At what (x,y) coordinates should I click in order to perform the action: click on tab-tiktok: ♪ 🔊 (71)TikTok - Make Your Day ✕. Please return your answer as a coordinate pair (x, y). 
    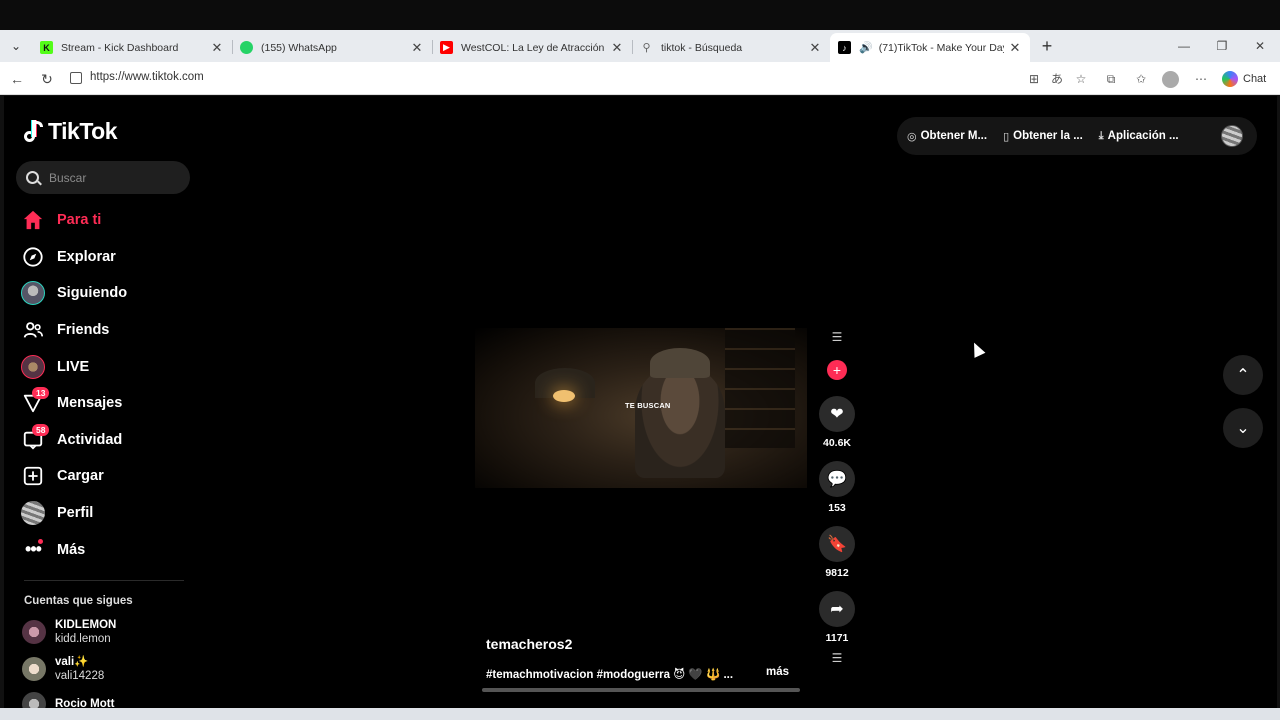
    Looking at the image, I should click on (930, 47).